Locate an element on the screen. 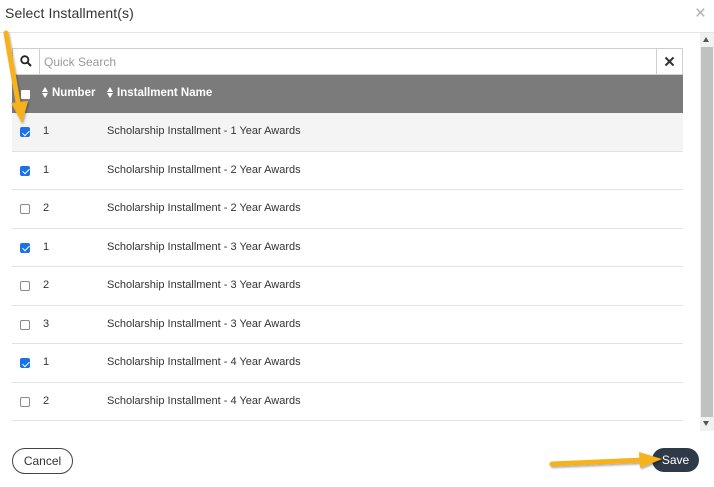 Image resolution: width=714 pixels, height=487 pixels. table-row: 2 Scholarship Installment - 2 Year Awards is located at coordinates (347, 209).